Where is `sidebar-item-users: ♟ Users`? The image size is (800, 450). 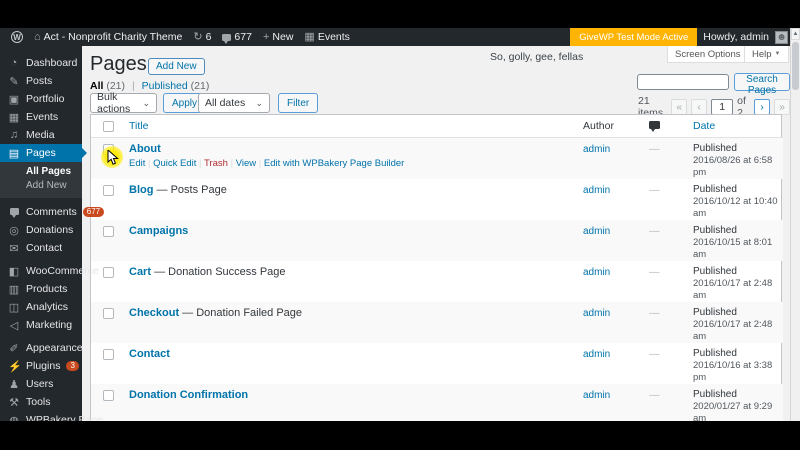
sidebar-item-users: ♟ Users is located at coordinates (41, 384).